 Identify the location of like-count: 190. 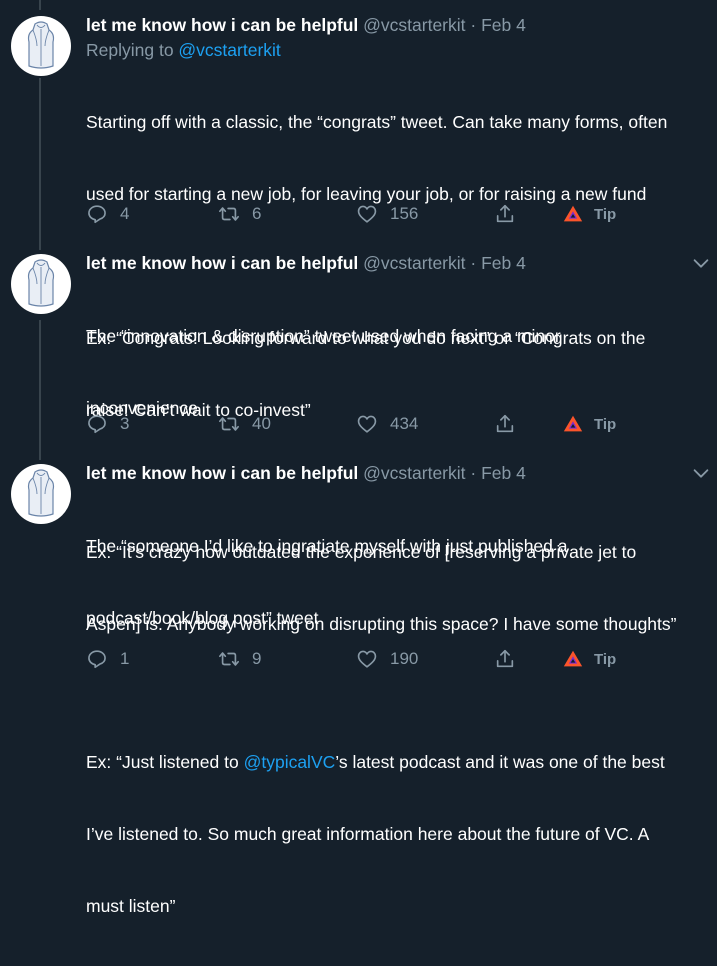
(404, 658).